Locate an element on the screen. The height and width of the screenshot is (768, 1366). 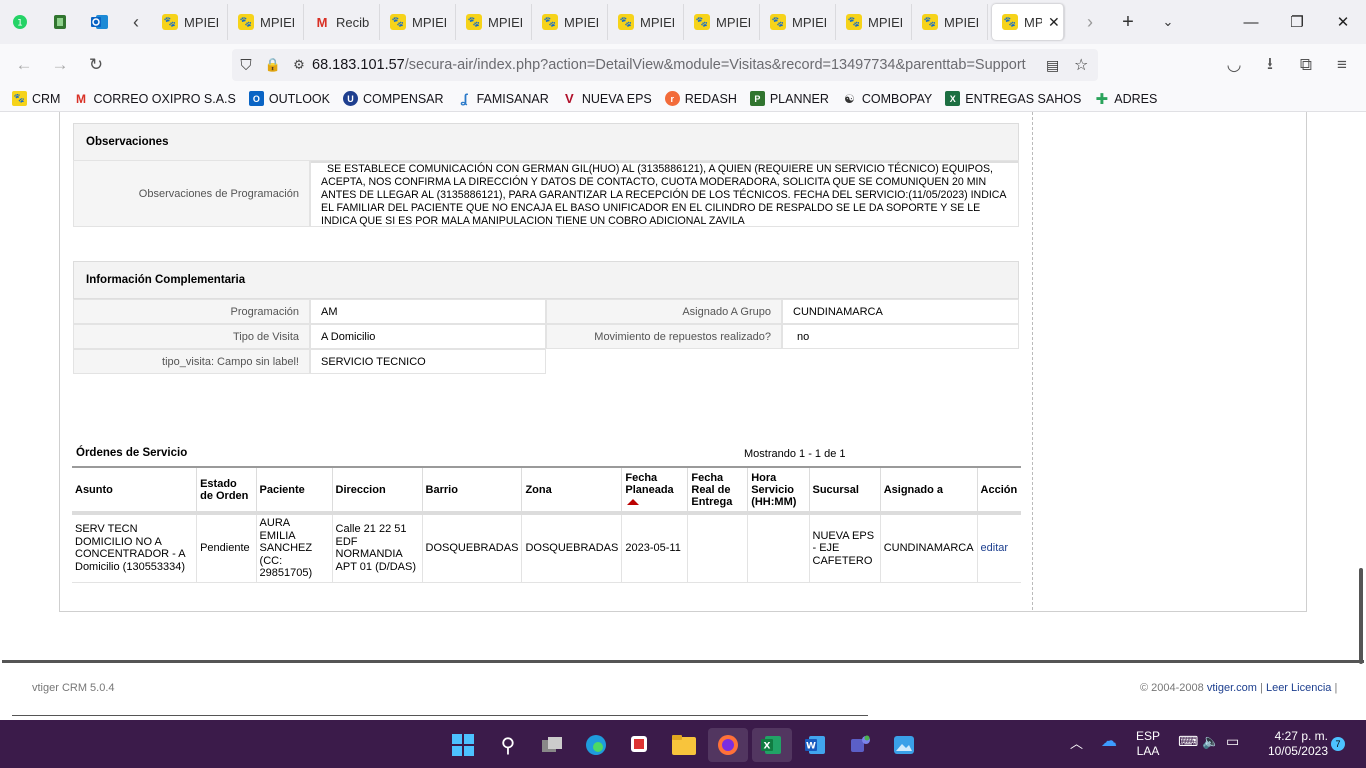
col-estado: Estado de Orden is located at coordinates (226, 490).